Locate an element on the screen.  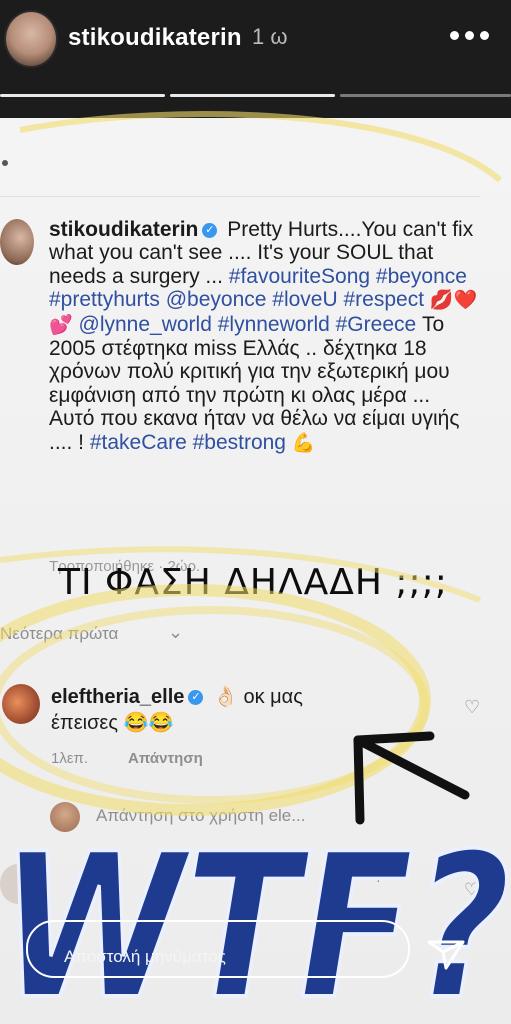
send-icon is located at coordinates (446, 953).